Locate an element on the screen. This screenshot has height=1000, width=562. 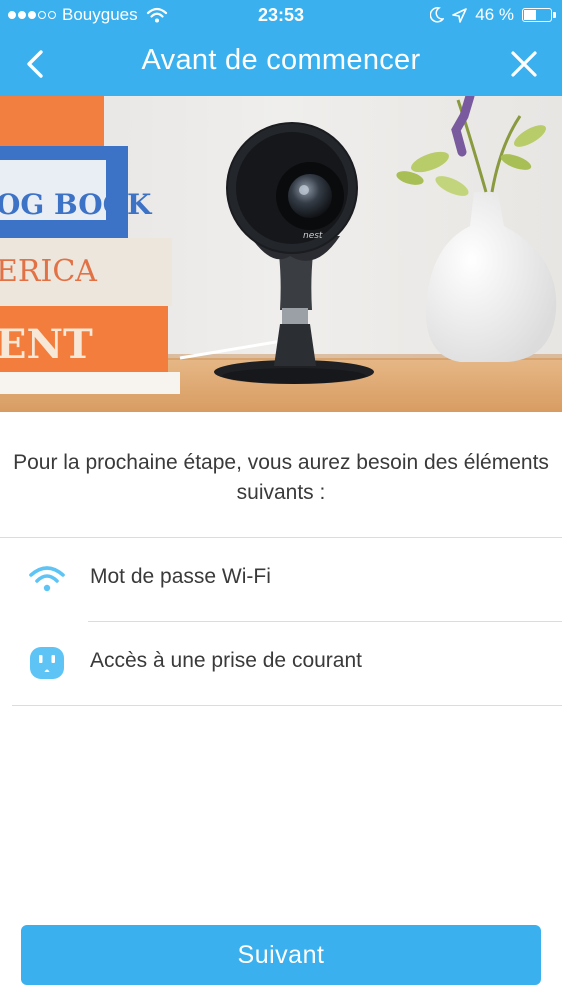
status-bar-right: 46 % is located at coordinates (493, 15).